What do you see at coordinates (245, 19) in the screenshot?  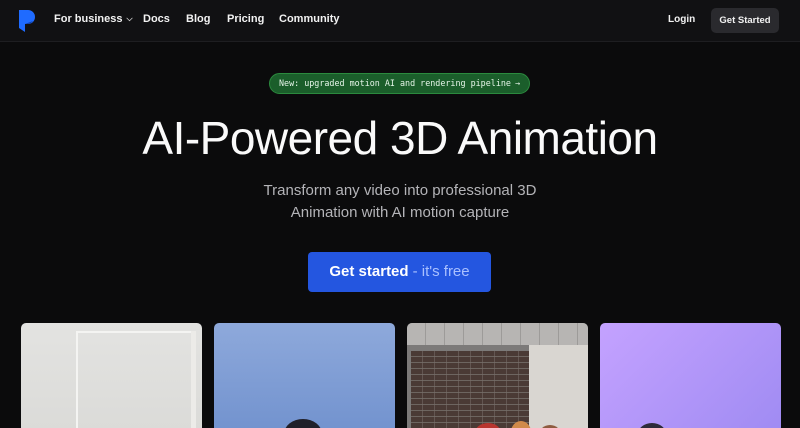 I see `nav-pricing: Pricing` at bounding box center [245, 19].